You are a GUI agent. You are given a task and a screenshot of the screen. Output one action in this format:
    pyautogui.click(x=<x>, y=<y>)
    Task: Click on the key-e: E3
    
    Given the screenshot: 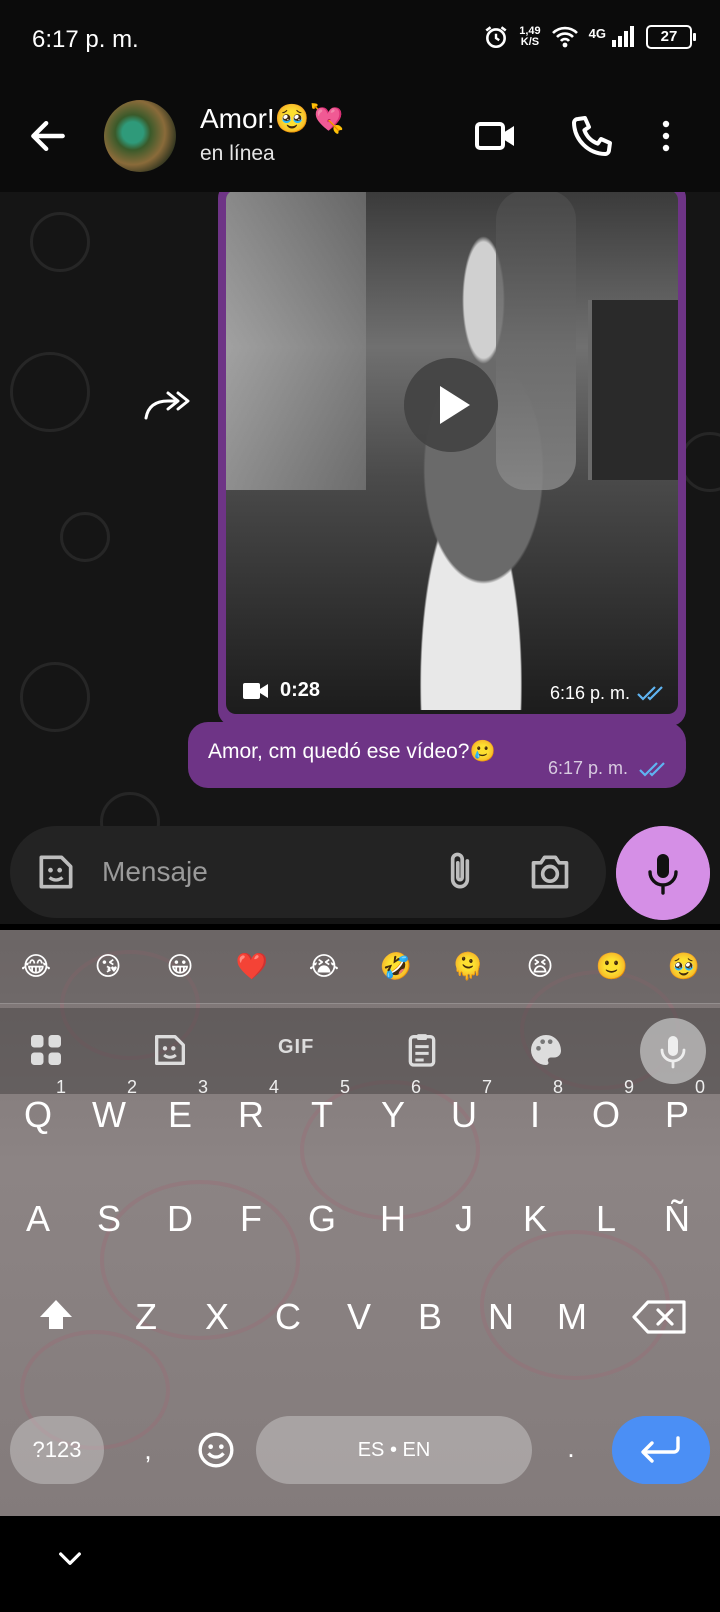 What is the action you would take?
    pyautogui.click(x=180, y=1115)
    